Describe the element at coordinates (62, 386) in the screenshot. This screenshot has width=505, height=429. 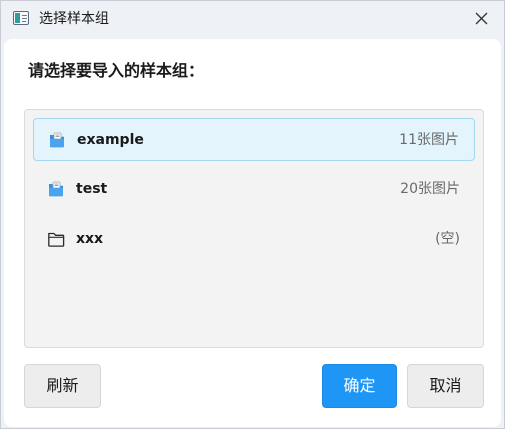
I see `refresh-button: 刷新` at that location.